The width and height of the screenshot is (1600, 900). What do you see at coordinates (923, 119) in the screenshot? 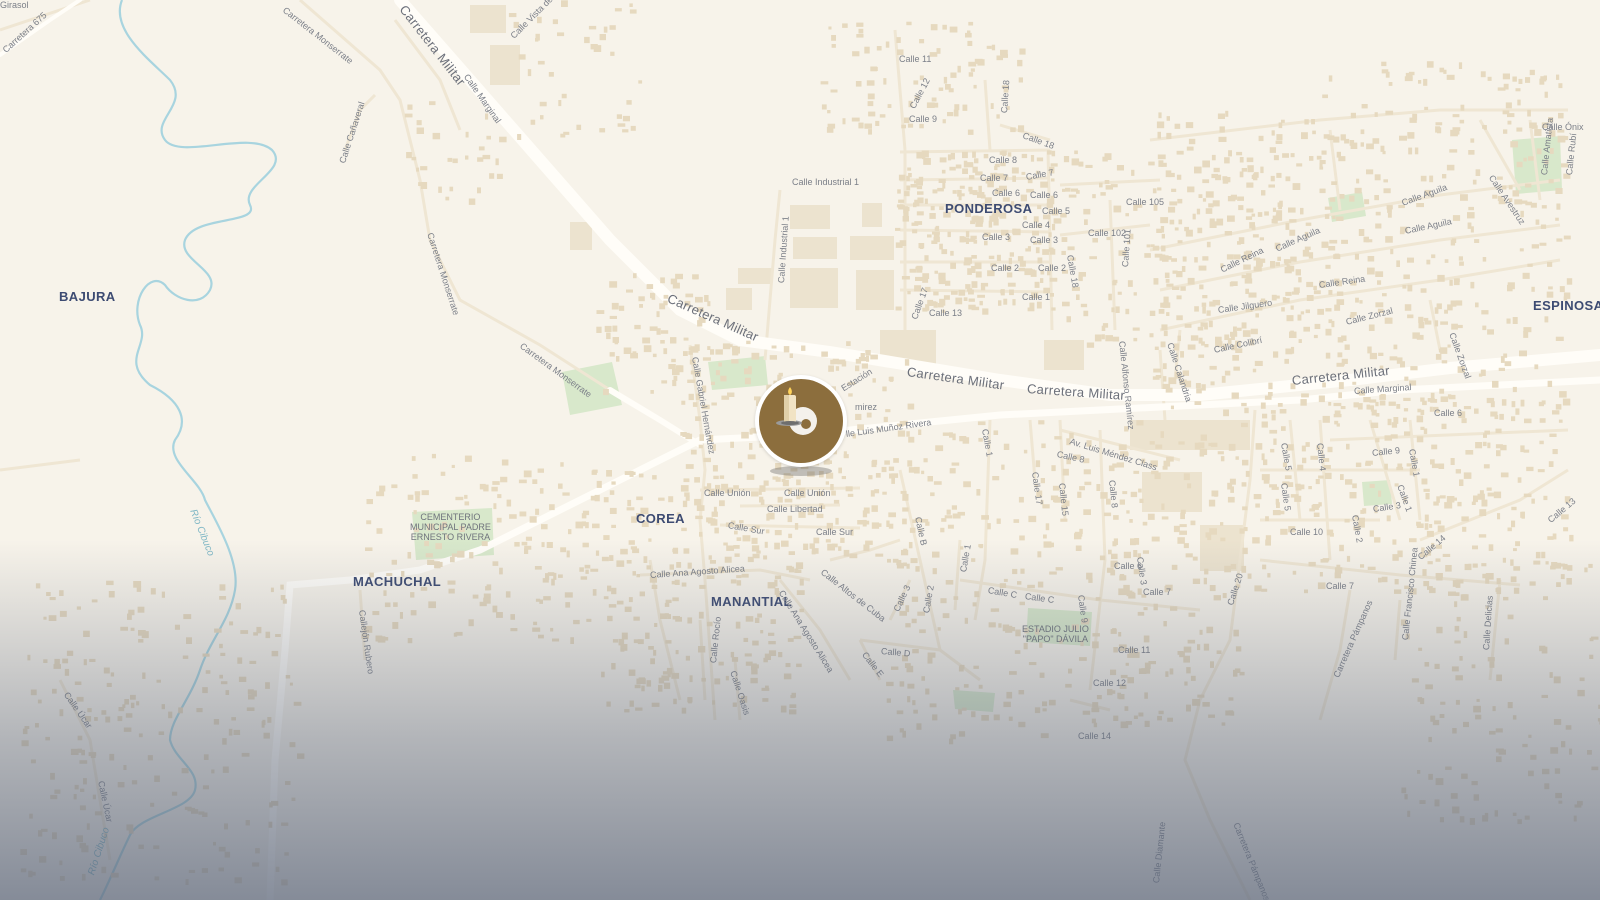
I see `street-label: Calle 9` at bounding box center [923, 119].